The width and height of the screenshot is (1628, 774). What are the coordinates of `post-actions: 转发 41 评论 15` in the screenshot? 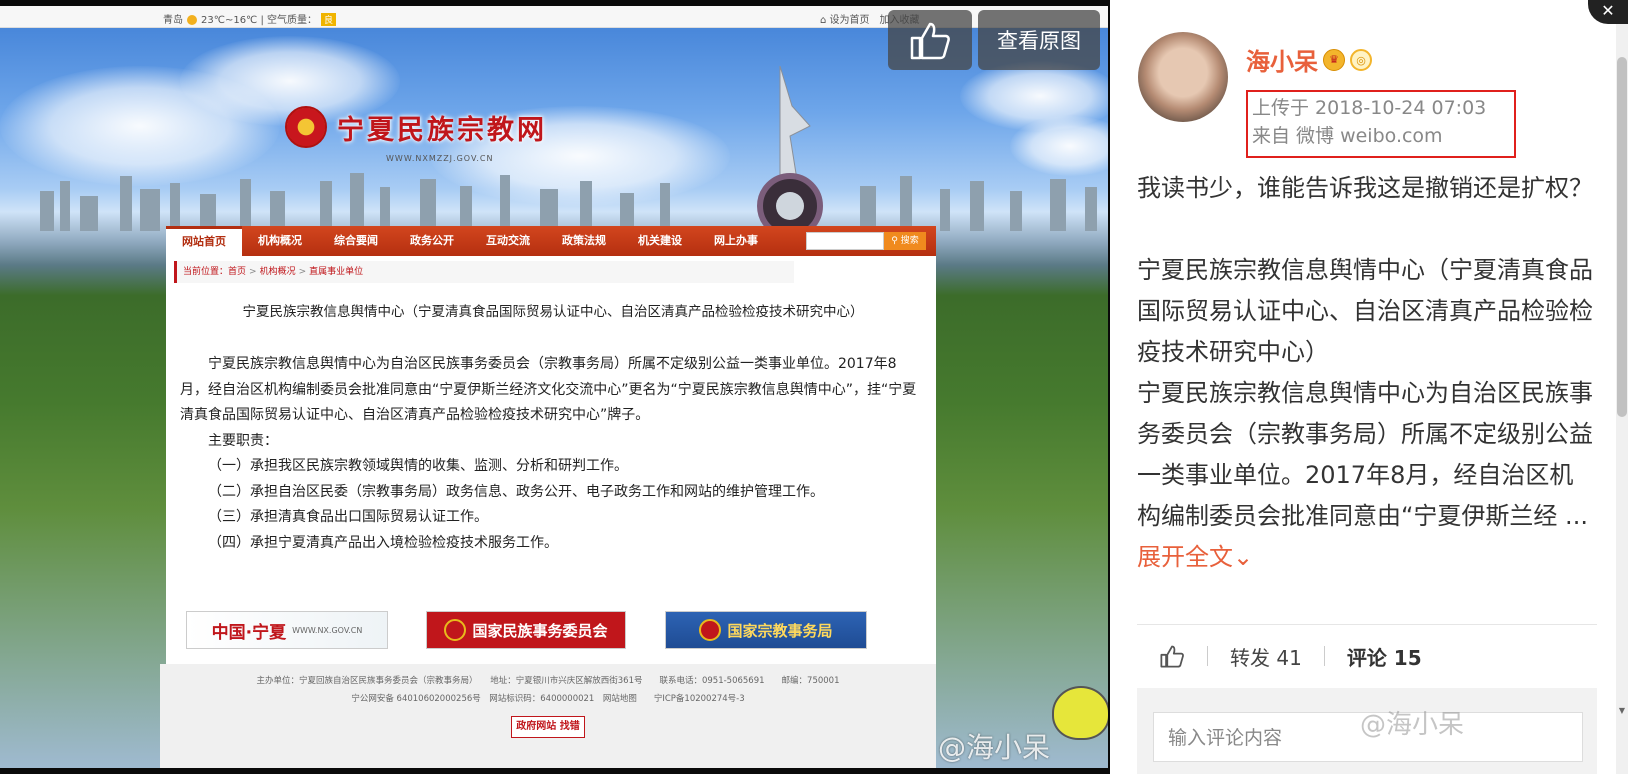 It's located at (1367, 656).